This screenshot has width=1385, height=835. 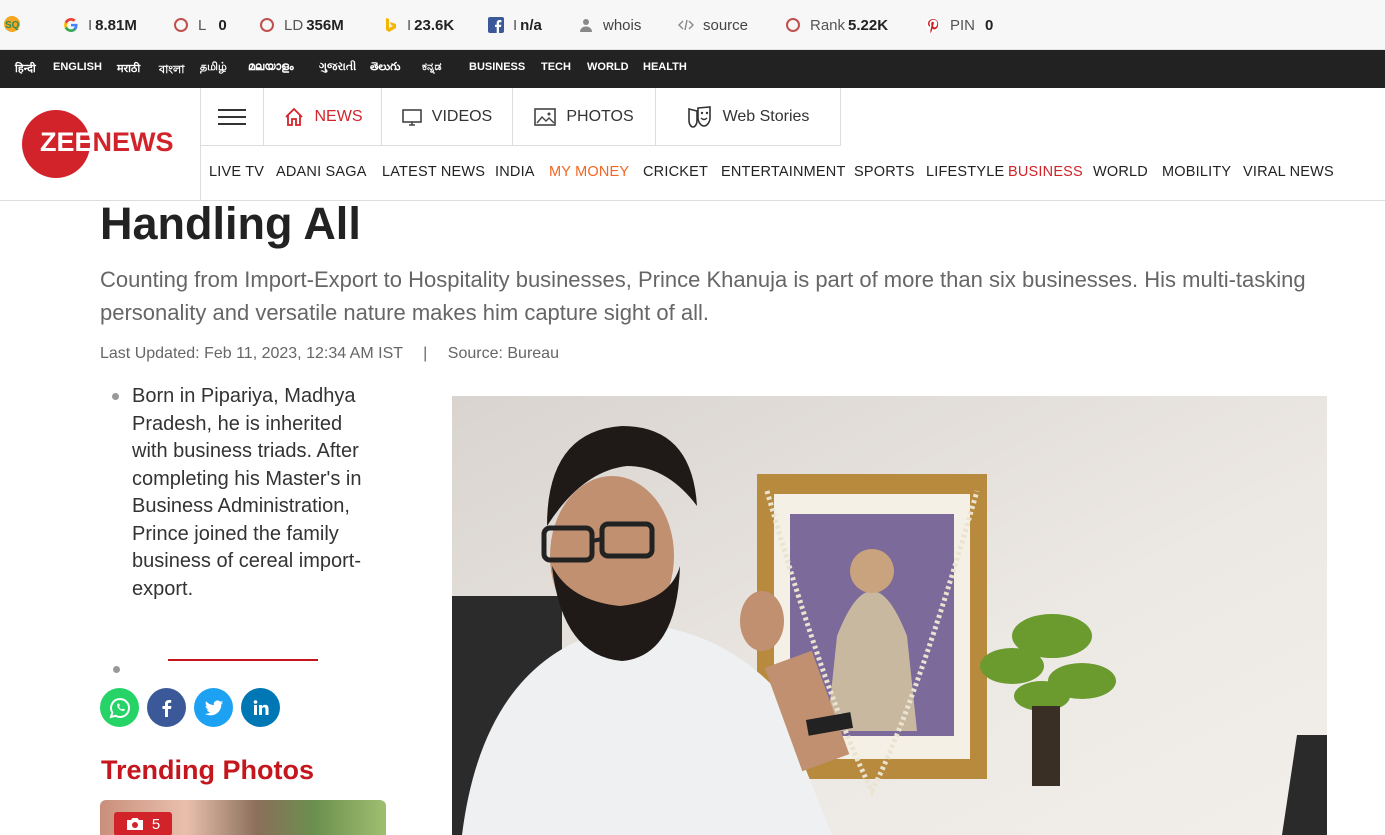 What do you see at coordinates (608, 67) in the screenshot?
I see `lang-link-world: WORLD` at bounding box center [608, 67].